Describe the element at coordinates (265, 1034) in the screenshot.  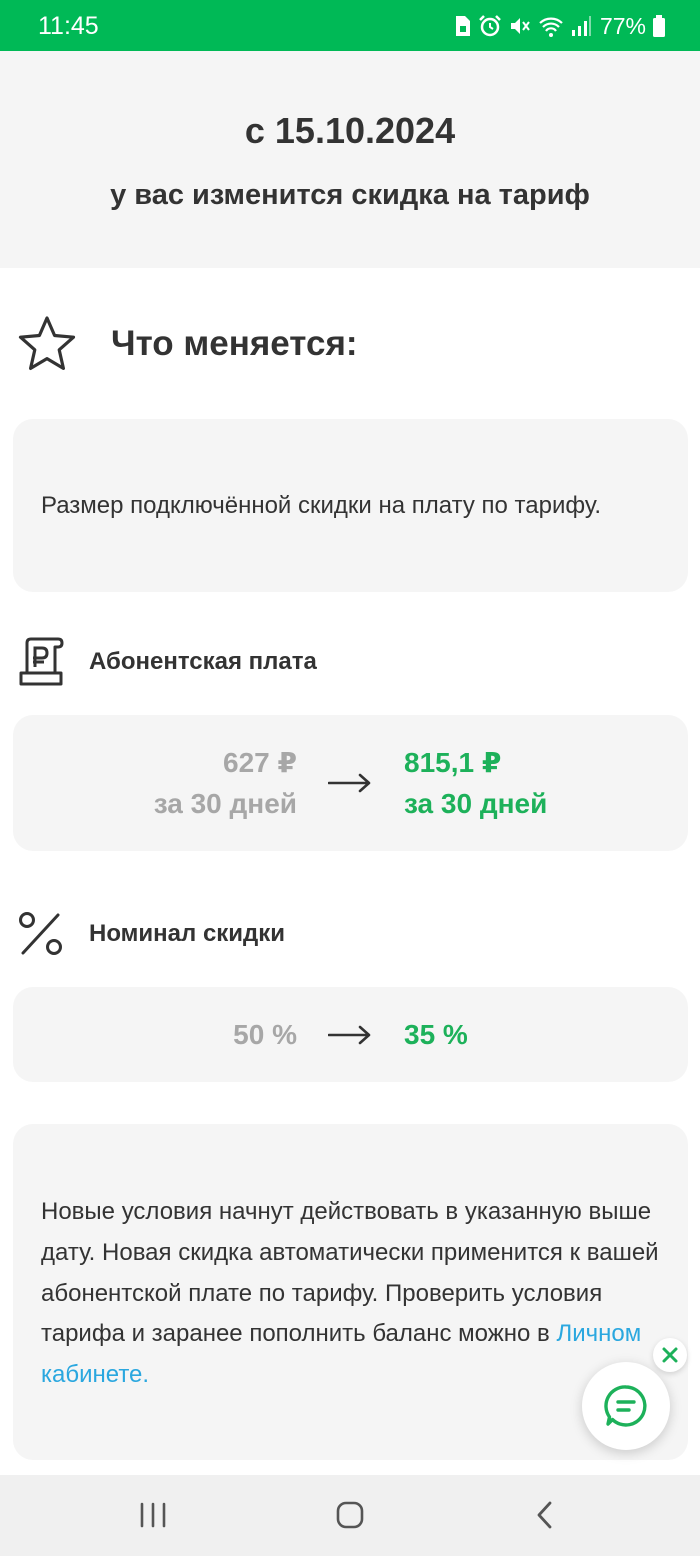
I see `old-discount: 50 %` at that location.